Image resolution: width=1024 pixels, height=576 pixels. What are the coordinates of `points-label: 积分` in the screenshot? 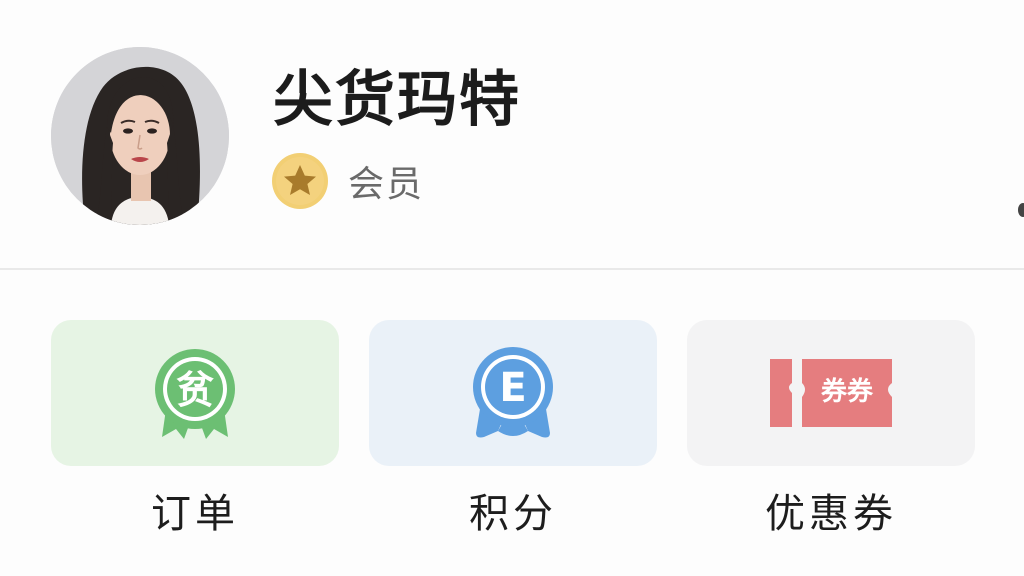 It's located at (513, 514).